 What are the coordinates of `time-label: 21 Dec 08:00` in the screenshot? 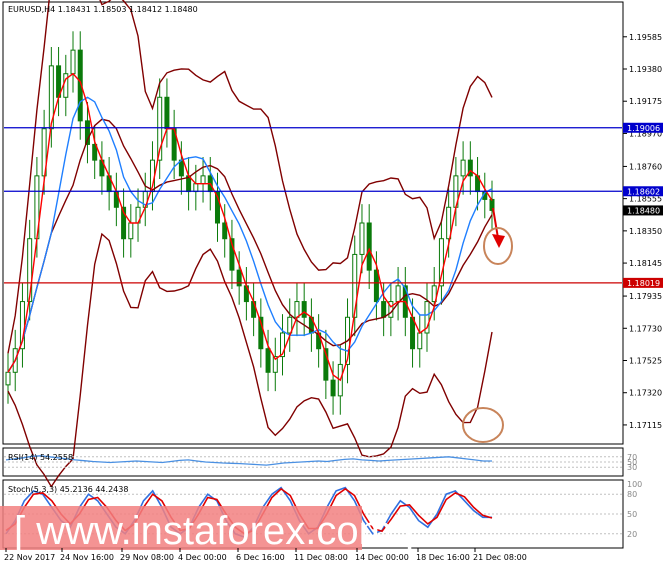 It's located at (500, 557).